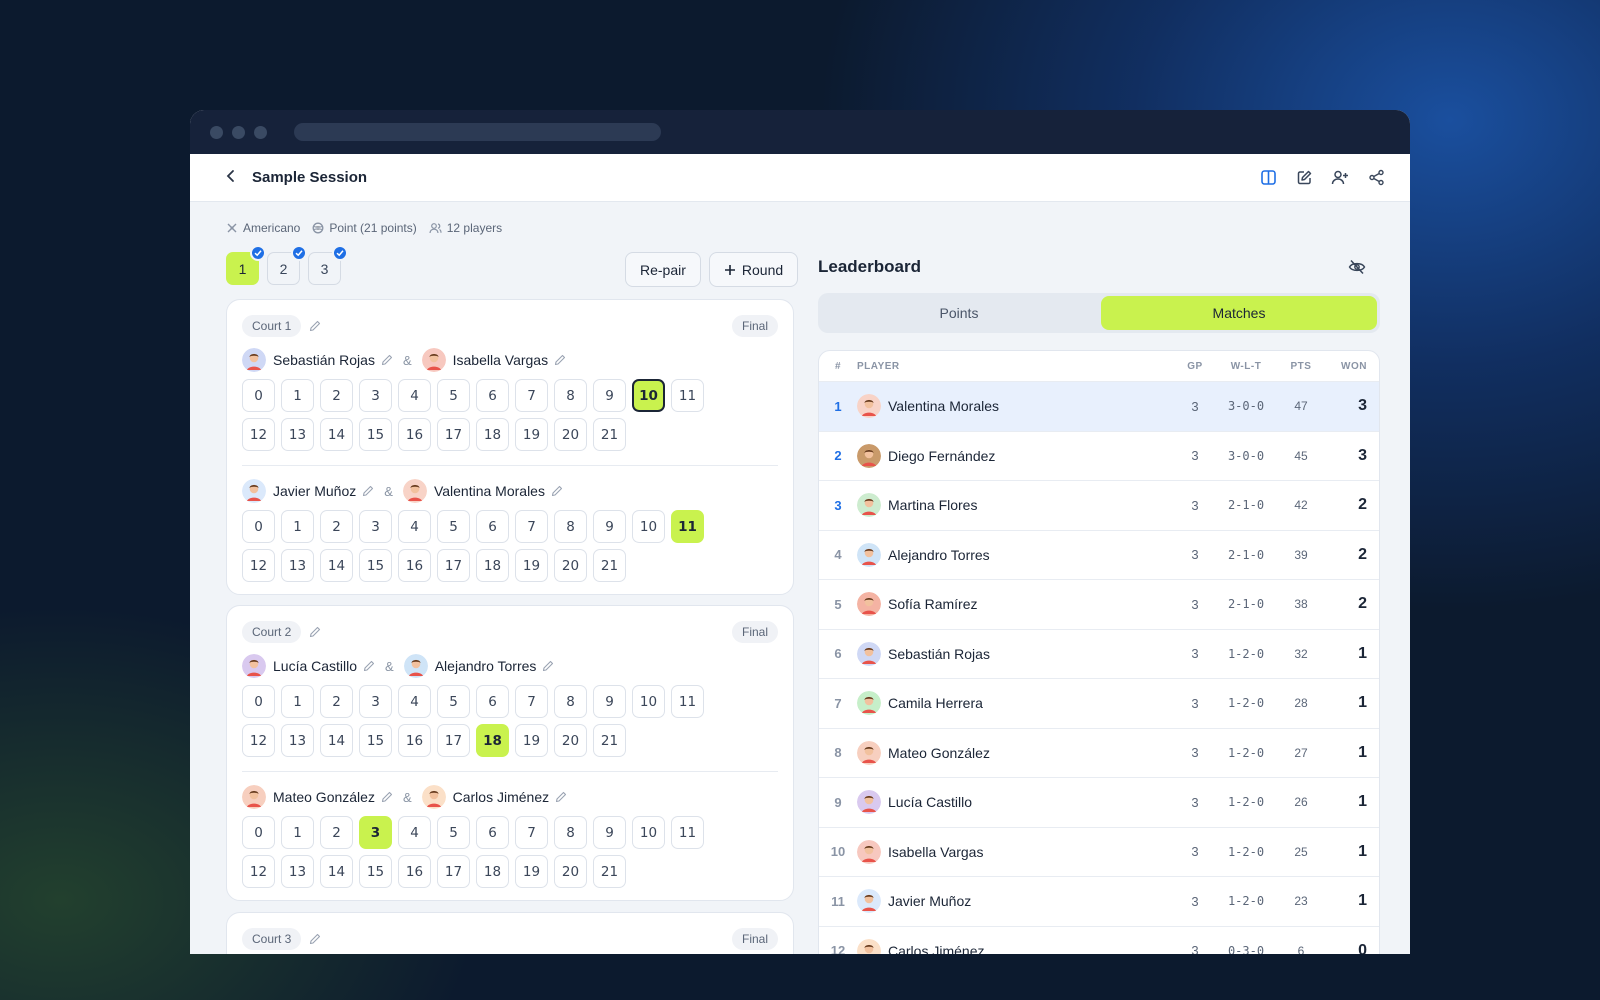 The height and width of the screenshot is (1000, 1600). I want to click on table-row: 2 Diego Fernández 3 3-0-0 45 3, so click(1099, 455).